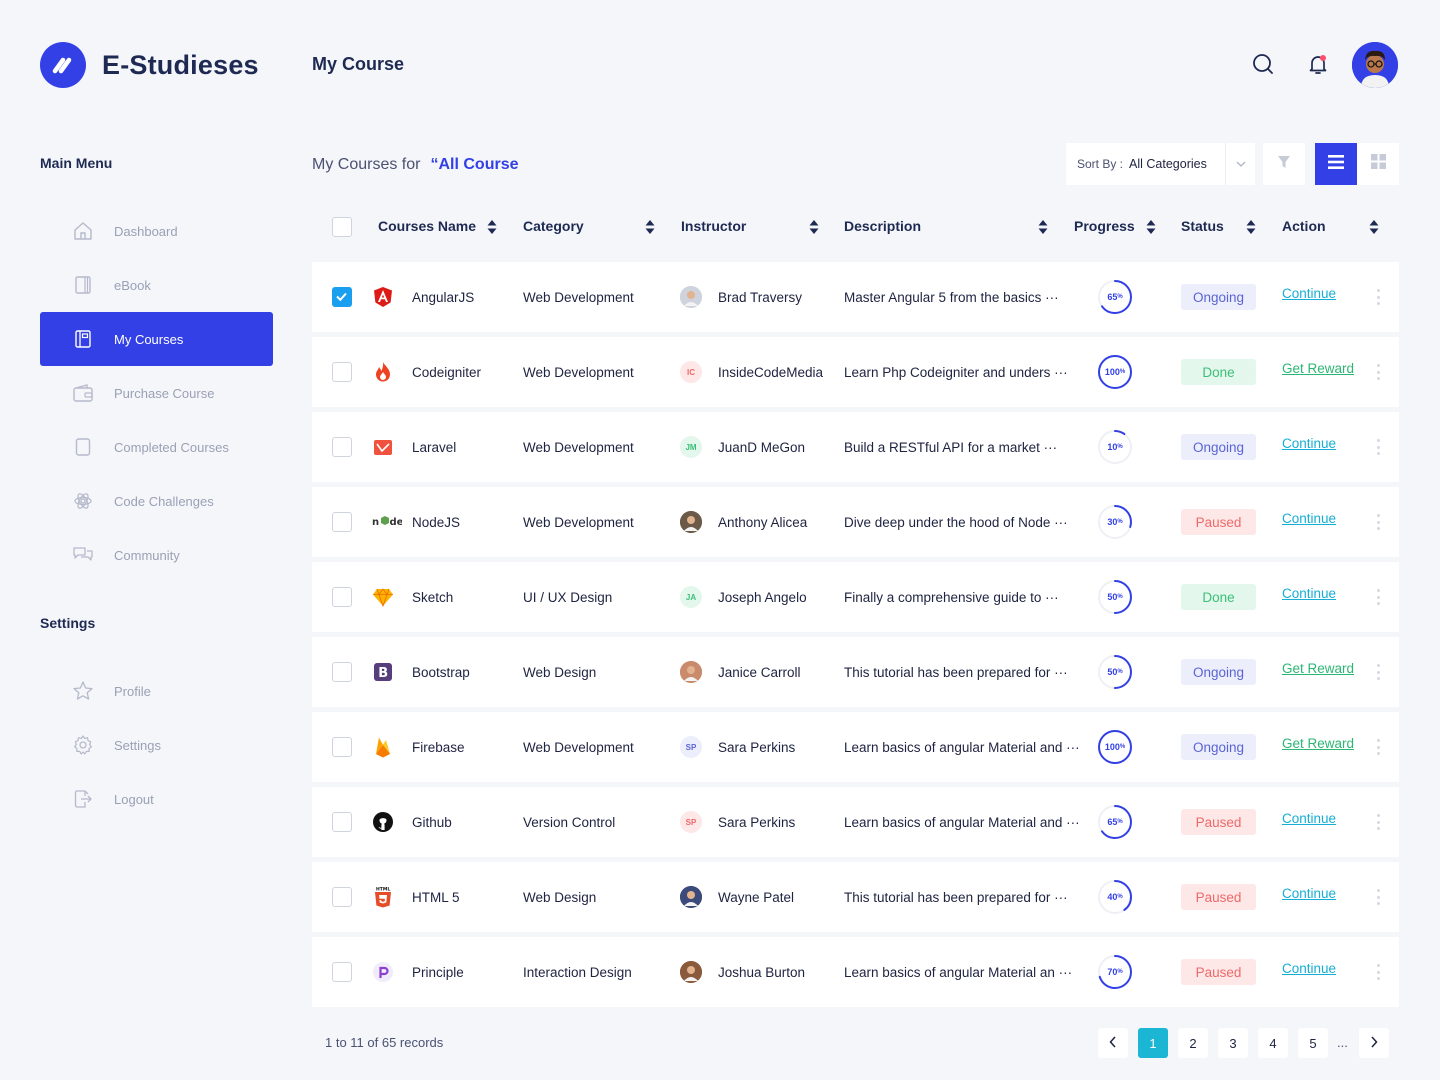  Describe the element at coordinates (553, 226) in the screenshot. I see `column-header-category: Category` at that location.